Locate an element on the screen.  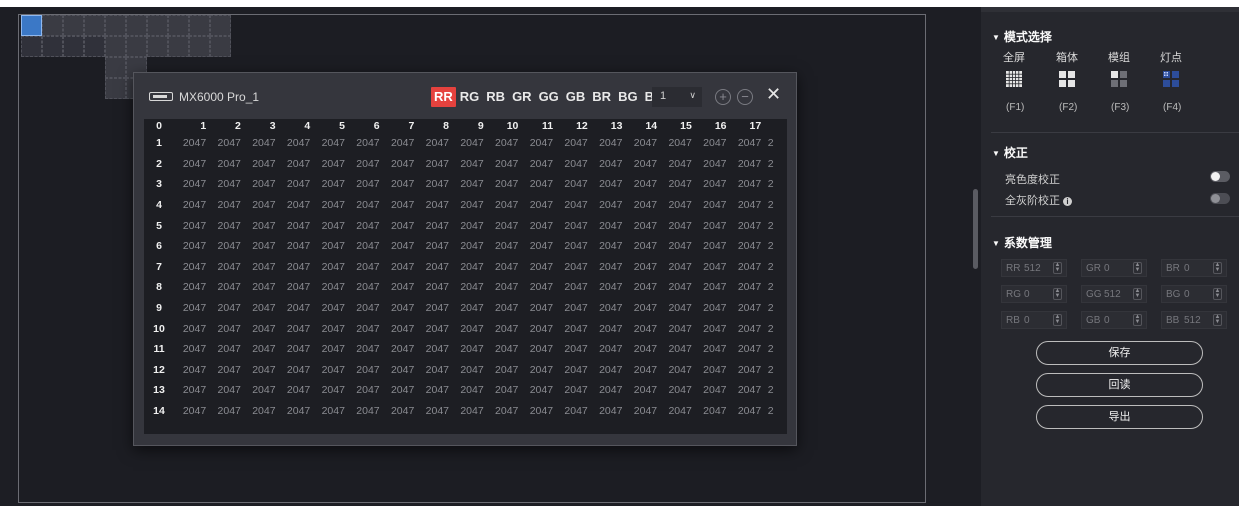
canvas-scrollbar is located at coordinates (975, 229).